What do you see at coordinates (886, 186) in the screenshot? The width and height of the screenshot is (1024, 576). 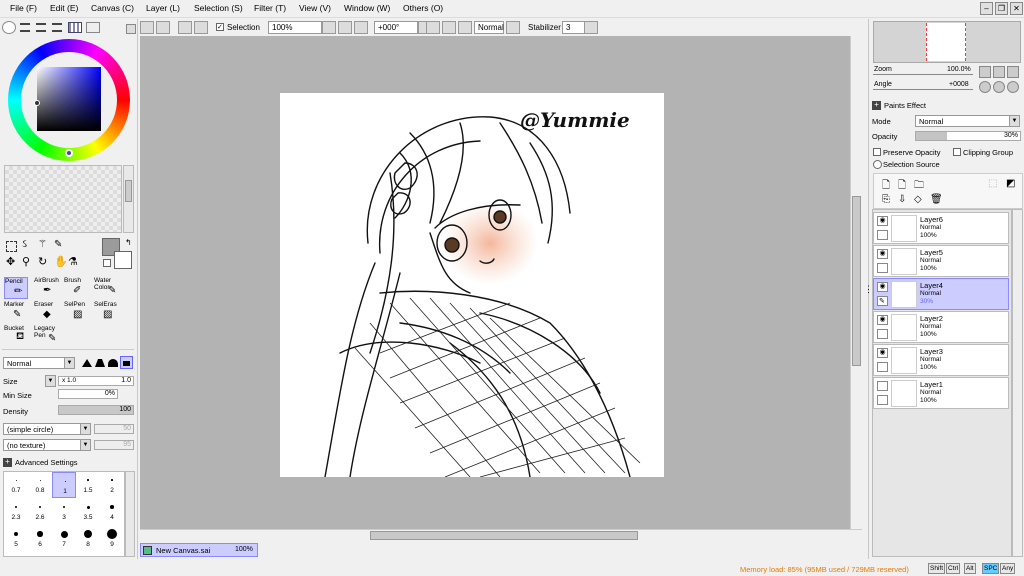 I see `new-layer-icon: 🗋` at bounding box center [886, 186].